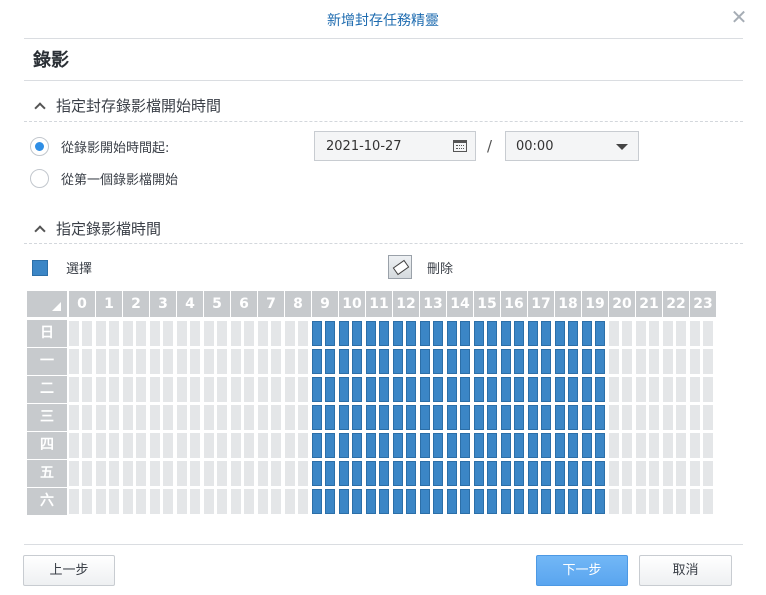 Image resolution: width=766 pixels, height=595 pixels. I want to click on start-time-section-header: 指定封存錄影檔開始時間, so click(127, 105).